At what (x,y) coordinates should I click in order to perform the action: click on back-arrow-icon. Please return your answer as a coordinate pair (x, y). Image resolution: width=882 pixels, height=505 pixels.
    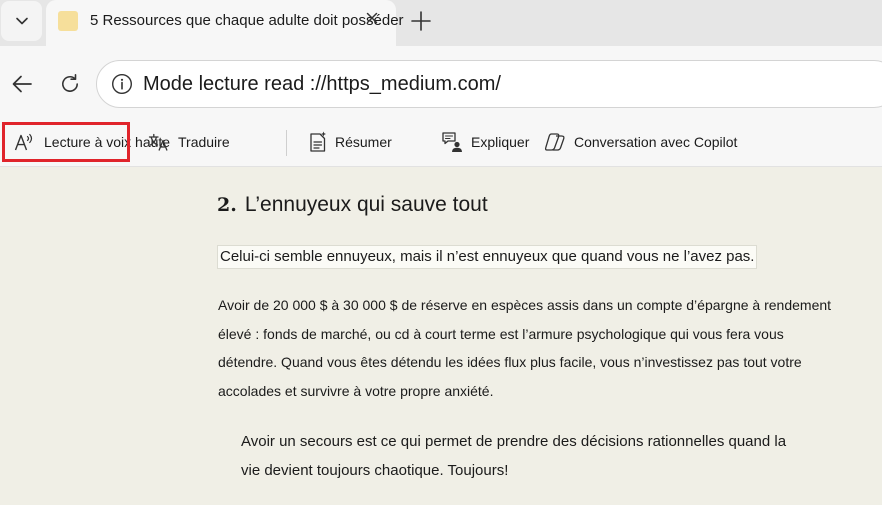
    Looking at the image, I should click on (22, 84).